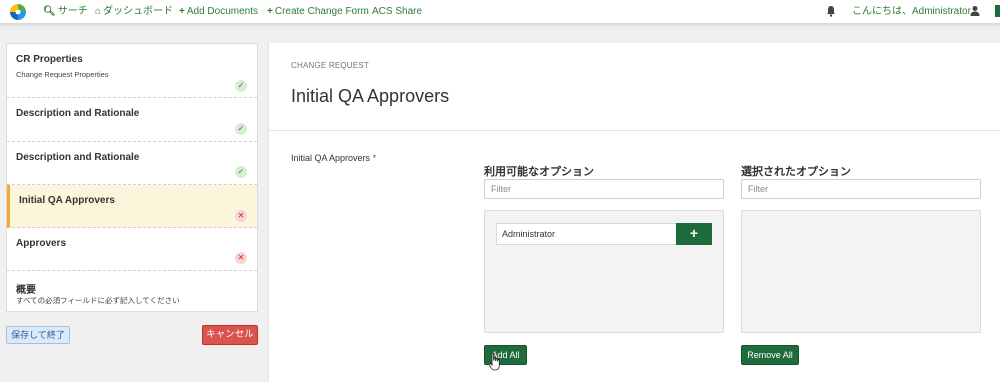 The height and width of the screenshot is (382, 1000). I want to click on user-icon, so click(975, 11).